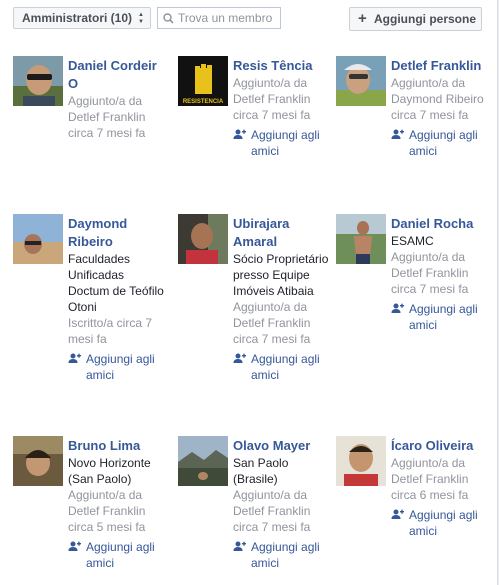 The height and width of the screenshot is (585, 499). I want to click on member-name: Resis Tência, so click(283, 66).